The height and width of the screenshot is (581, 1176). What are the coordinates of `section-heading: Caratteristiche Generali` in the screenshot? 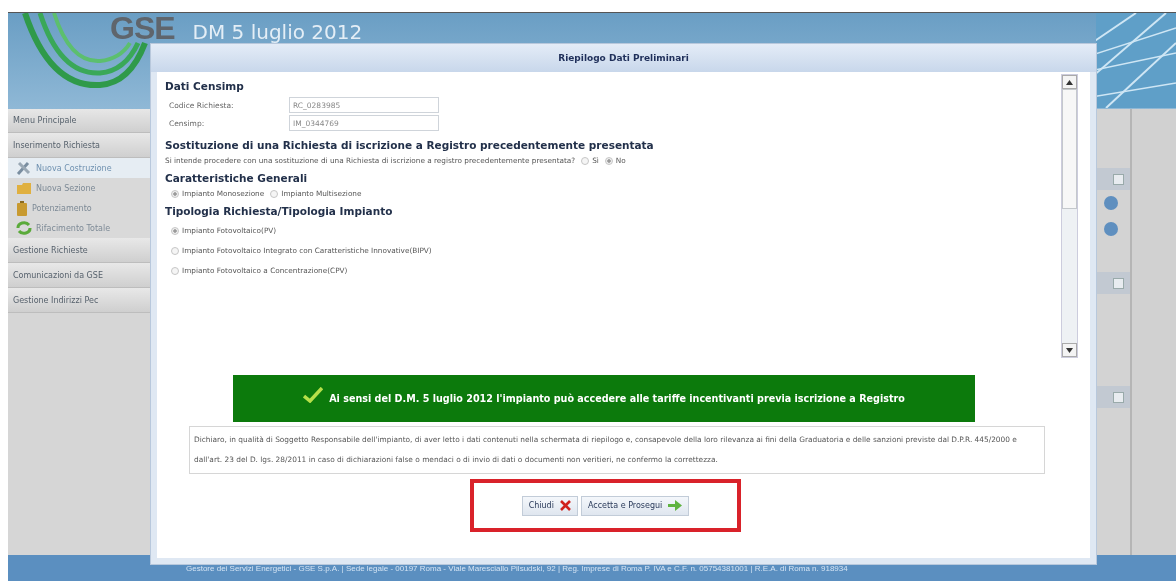 It's located at (237, 178).